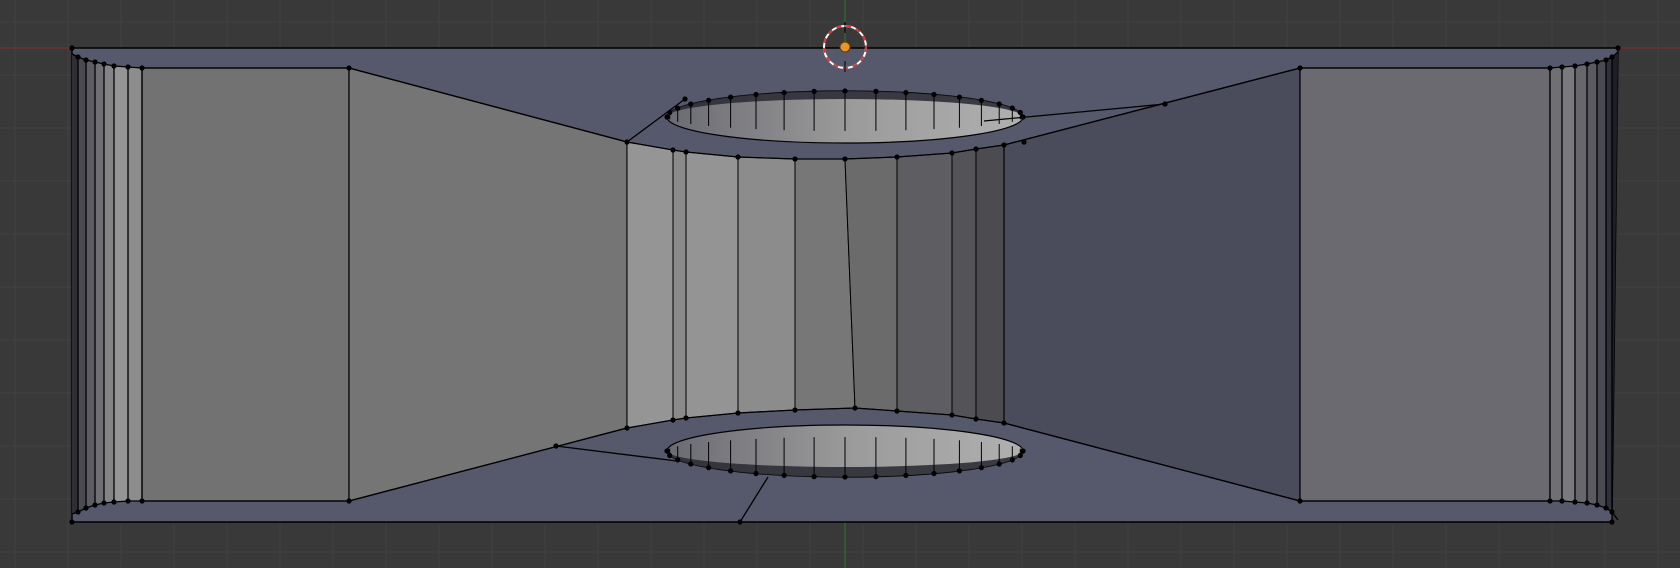  What do you see at coordinates (815, 285) in the screenshot?
I see `center-cylinder` at bounding box center [815, 285].